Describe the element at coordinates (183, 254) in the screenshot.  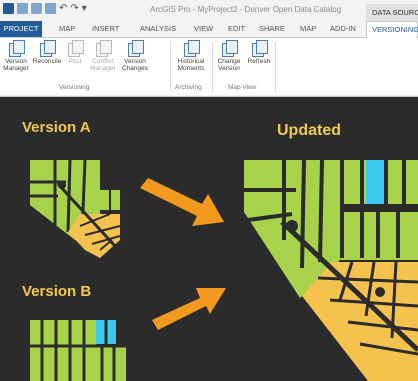
I see `merge-arrows` at that location.